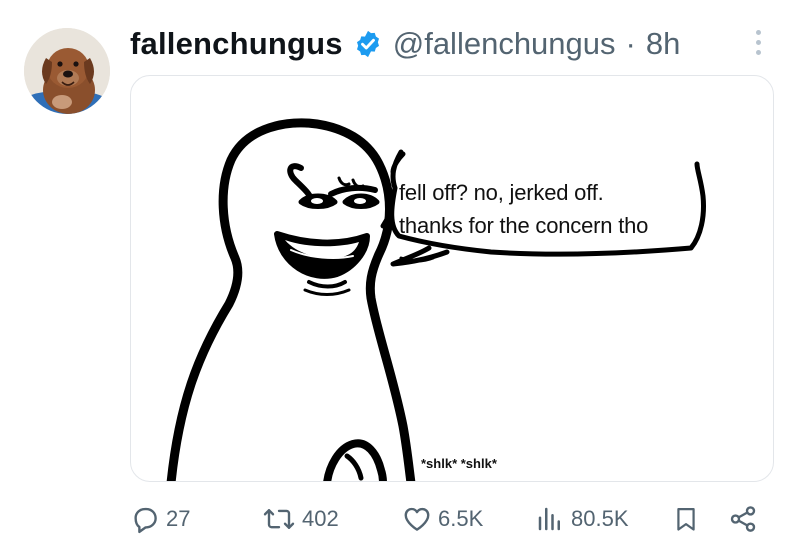 Image resolution: width=800 pixels, height=547 pixels. I want to click on action-bar: 27 402 6.5K 80.5K, so click(400, 521).